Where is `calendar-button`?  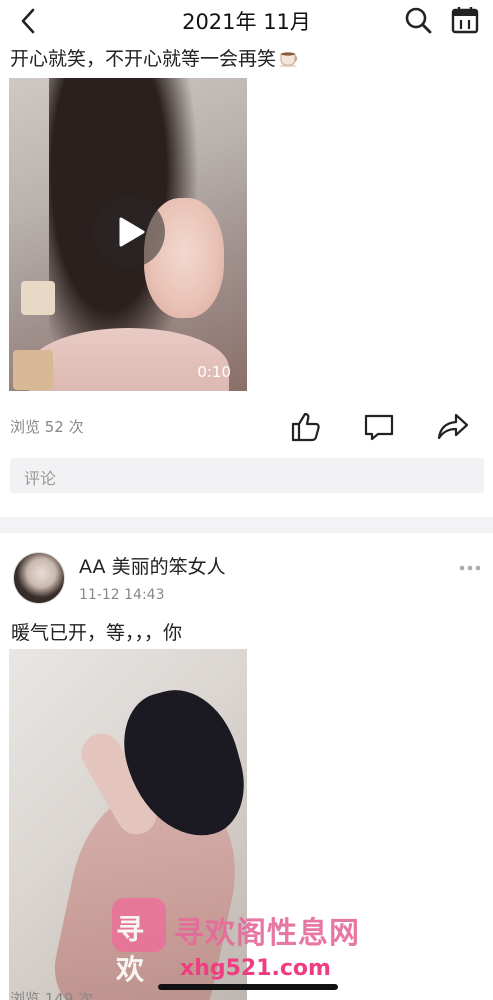 calendar-button is located at coordinates (465, 20).